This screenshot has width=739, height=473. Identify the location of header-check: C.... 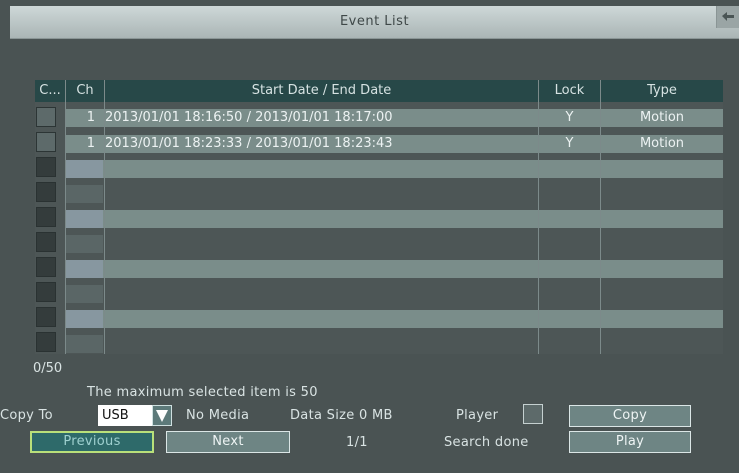
(50, 91).